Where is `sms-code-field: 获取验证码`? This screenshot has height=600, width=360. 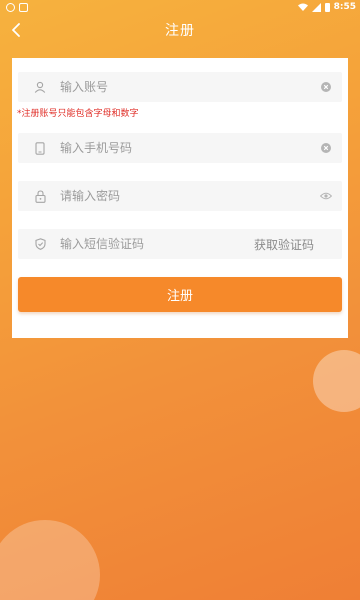
sms-code-field: 获取验证码 is located at coordinates (180, 244).